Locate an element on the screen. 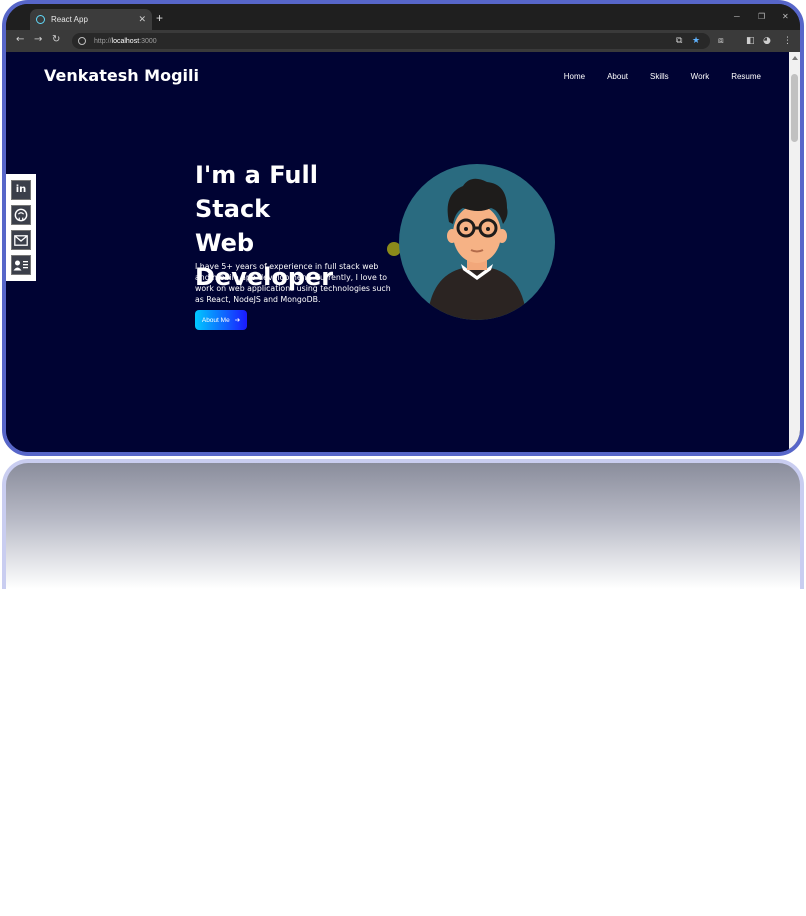 The width and height of the screenshot is (806, 916). install-app-icon: ⧉ is located at coordinates (679, 41).